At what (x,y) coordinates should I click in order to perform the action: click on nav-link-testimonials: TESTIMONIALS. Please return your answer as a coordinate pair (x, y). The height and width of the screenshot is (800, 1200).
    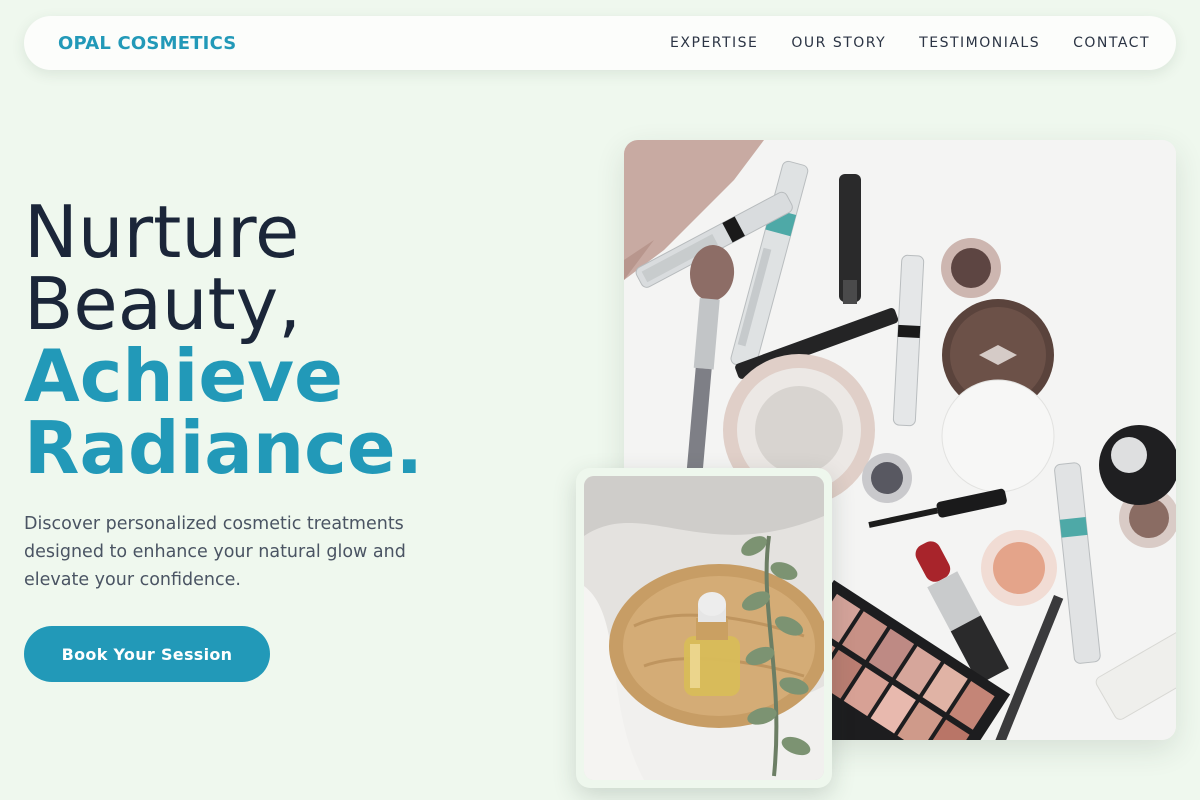
    Looking at the image, I should click on (979, 43).